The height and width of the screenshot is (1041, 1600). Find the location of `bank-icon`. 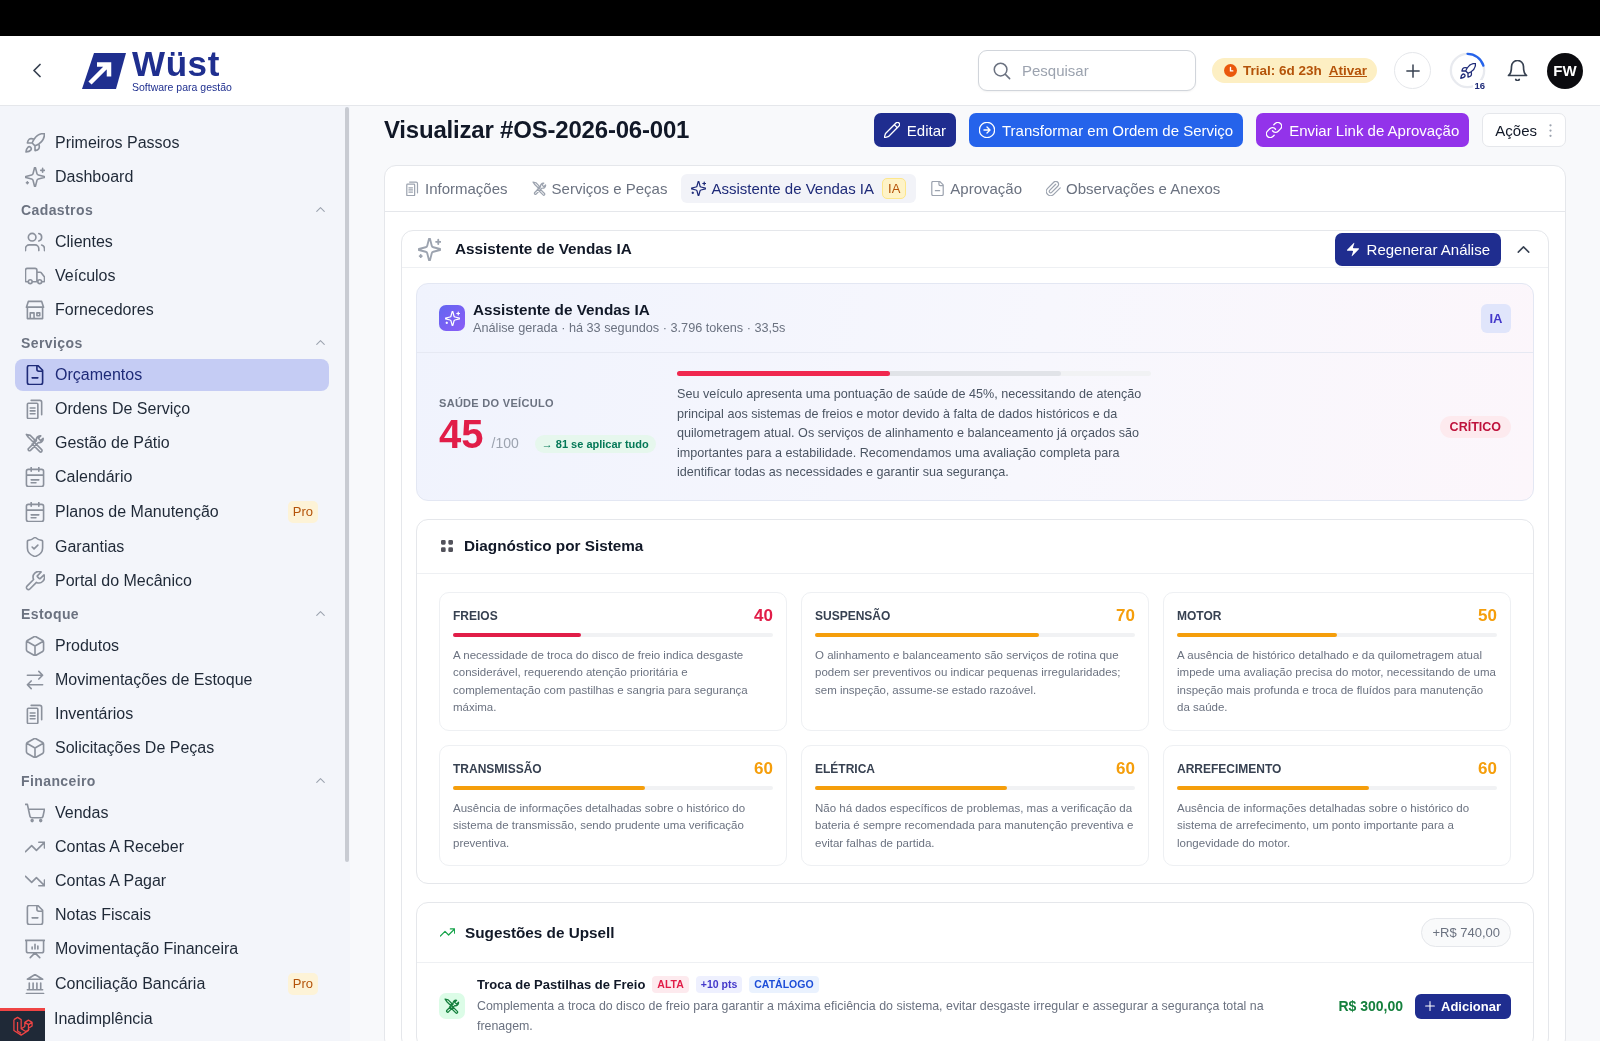

bank-icon is located at coordinates (35, 984).